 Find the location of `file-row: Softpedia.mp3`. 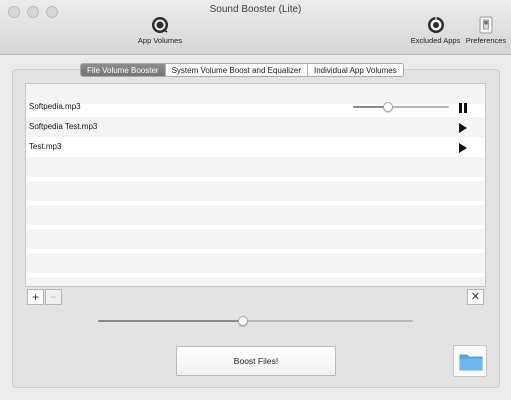

file-row: Softpedia.mp3 is located at coordinates (255, 107).